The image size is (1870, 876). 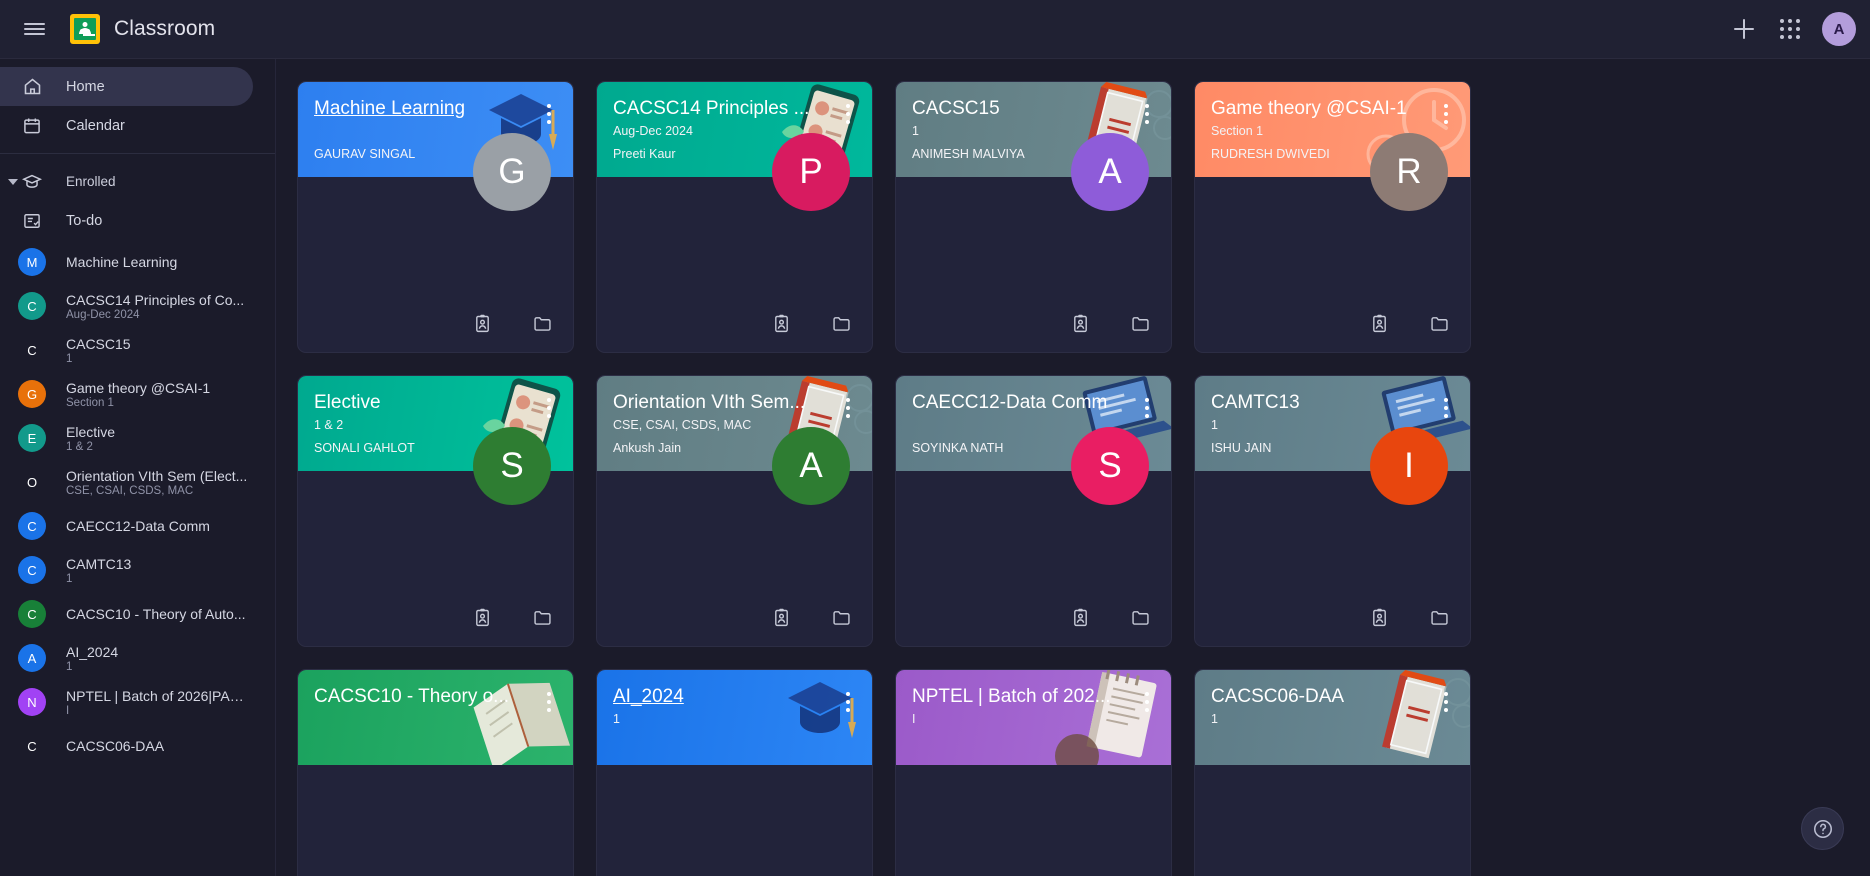 I want to click on sidebar-course-name: CACSC06-DAA, so click(x=115, y=746).